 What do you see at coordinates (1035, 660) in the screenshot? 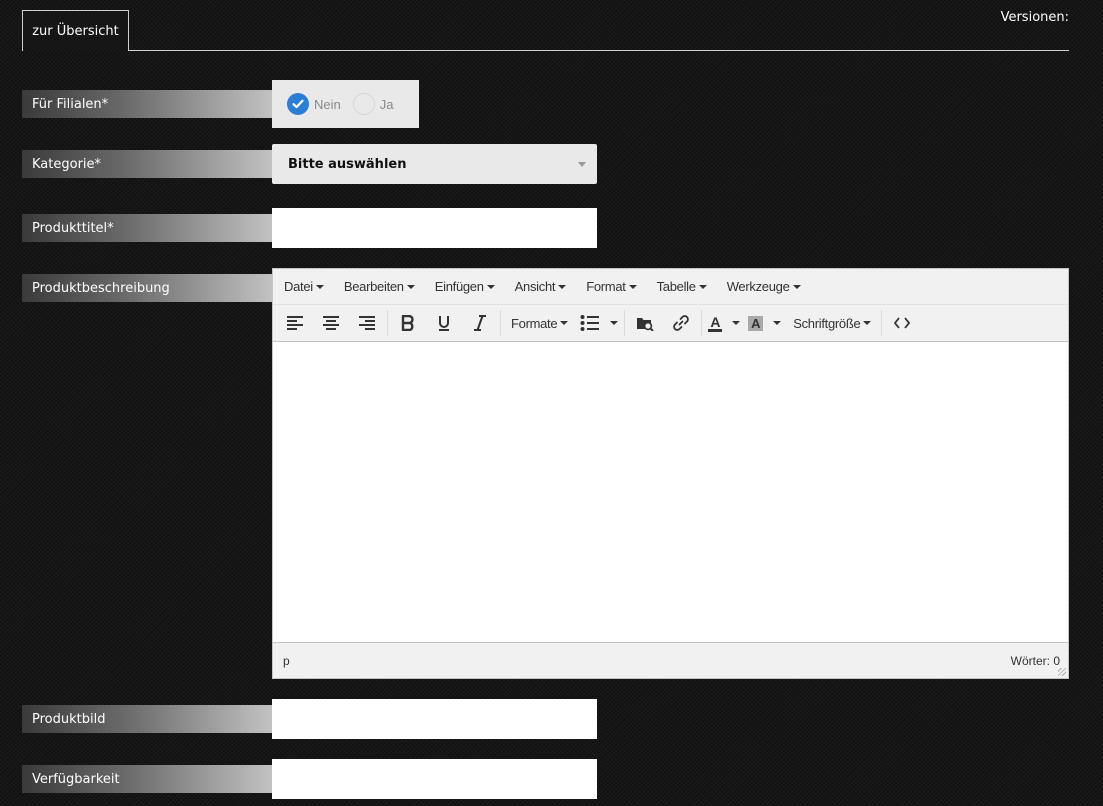
I see `word-count: Wörter: 0` at bounding box center [1035, 660].